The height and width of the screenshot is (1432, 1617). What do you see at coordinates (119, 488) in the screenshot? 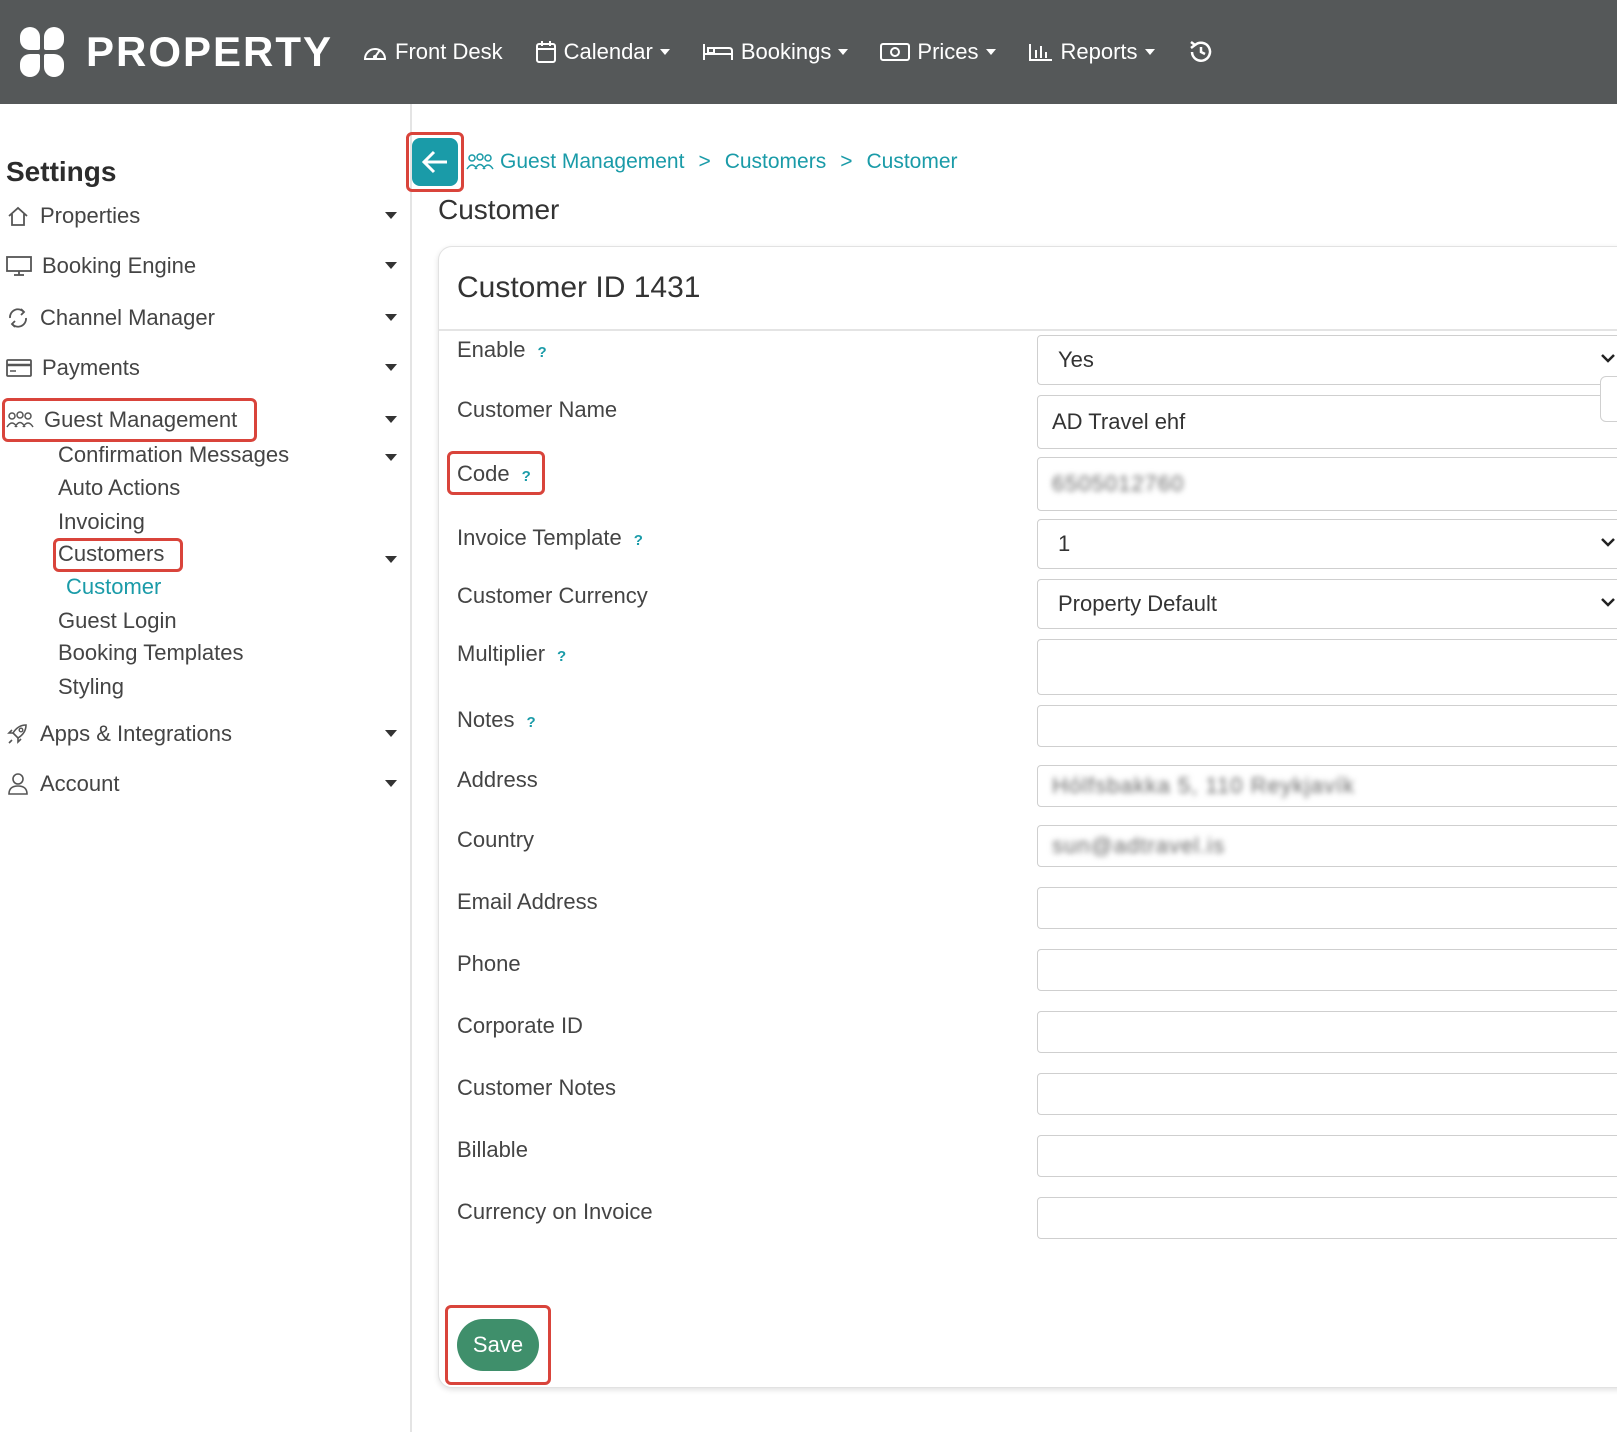
I see `sidebar-sub-auto-actions: Auto Actions` at bounding box center [119, 488].